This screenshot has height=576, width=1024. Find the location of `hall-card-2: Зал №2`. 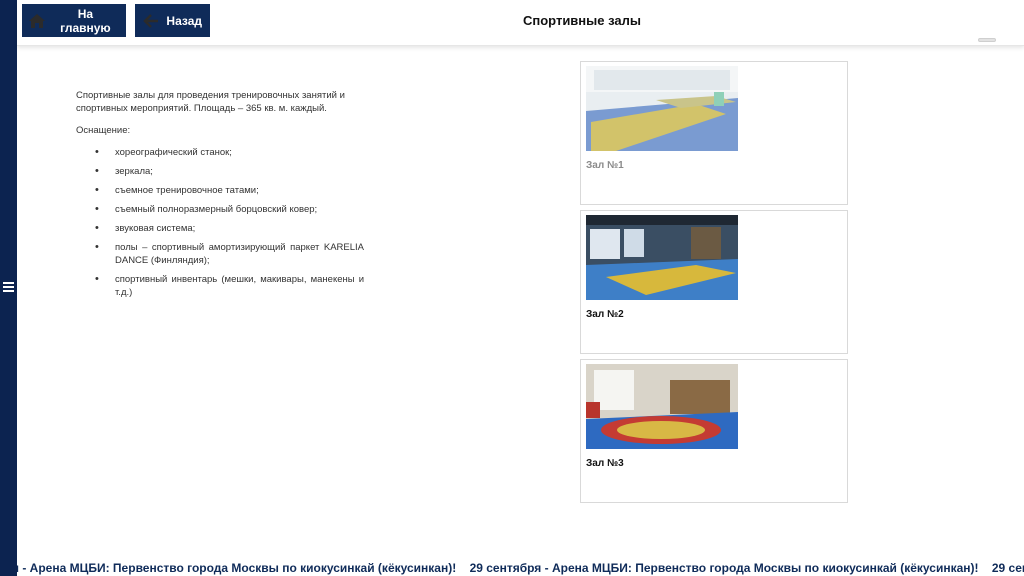

hall-card-2: Зал №2 is located at coordinates (714, 282).